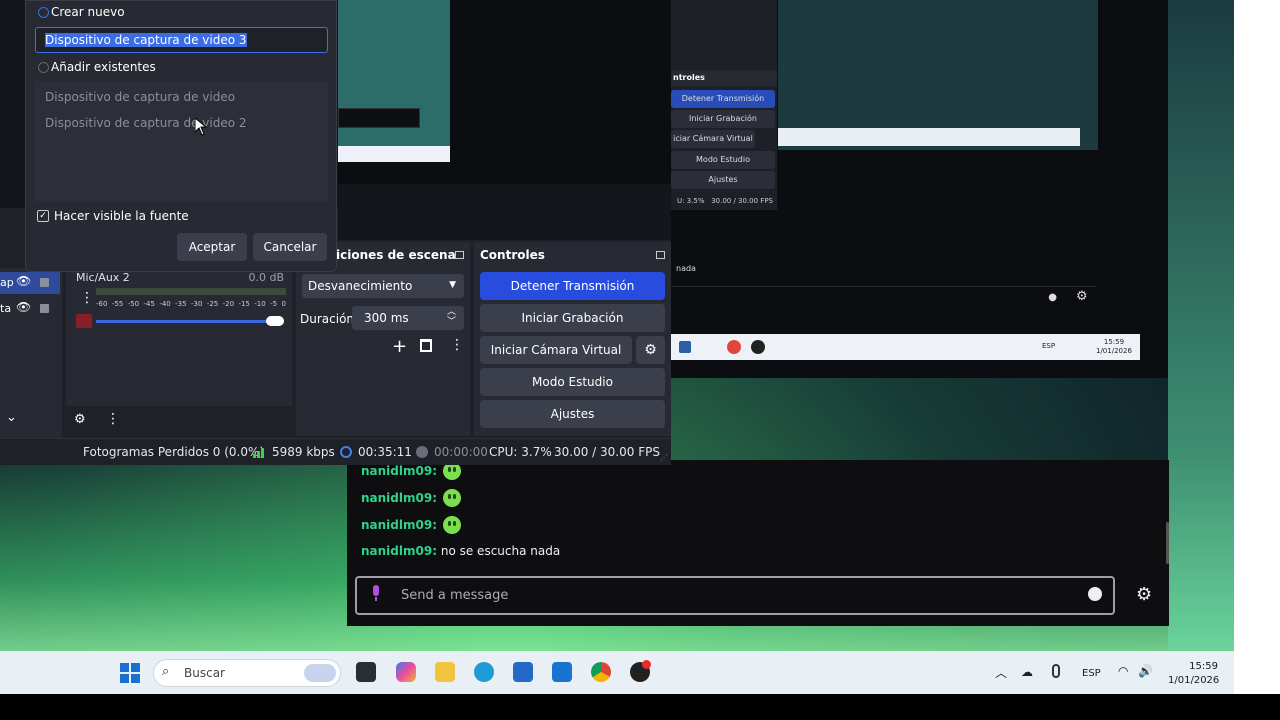 Image resolution: width=1280 pixels, height=720 pixels. I want to click on duration-label: Duración, so click(327, 319).